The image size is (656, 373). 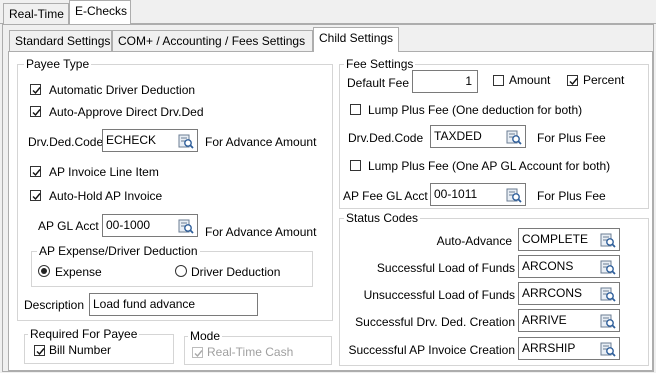 What do you see at coordinates (382, 218) in the screenshot?
I see `status-codes-title: Status Codes` at bounding box center [382, 218].